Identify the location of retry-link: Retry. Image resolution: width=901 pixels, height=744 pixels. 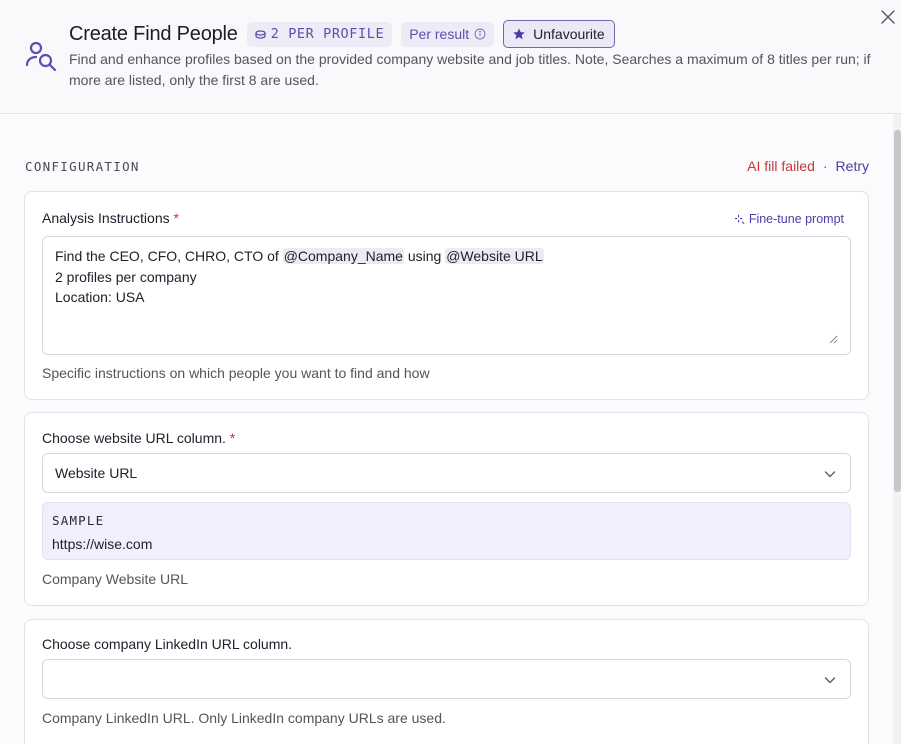
(852, 166).